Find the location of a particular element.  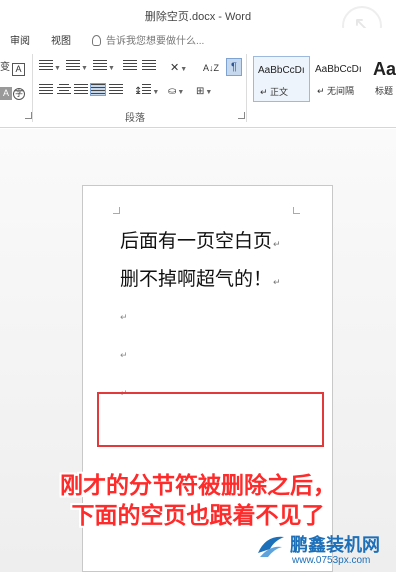

sort-button: A↓Z is located at coordinates (211, 68).